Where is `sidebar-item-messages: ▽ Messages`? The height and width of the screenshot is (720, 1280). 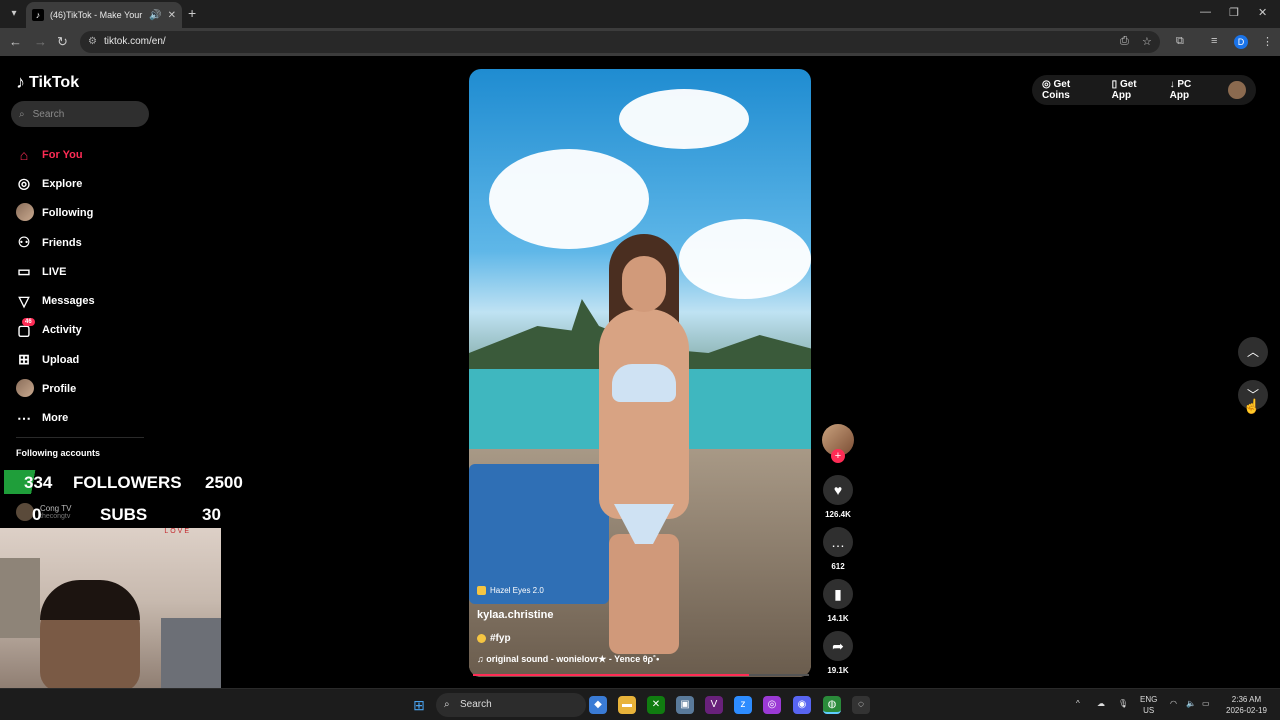 sidebar-item-messages: ▽ Messages is located at coordinates (55, 300).